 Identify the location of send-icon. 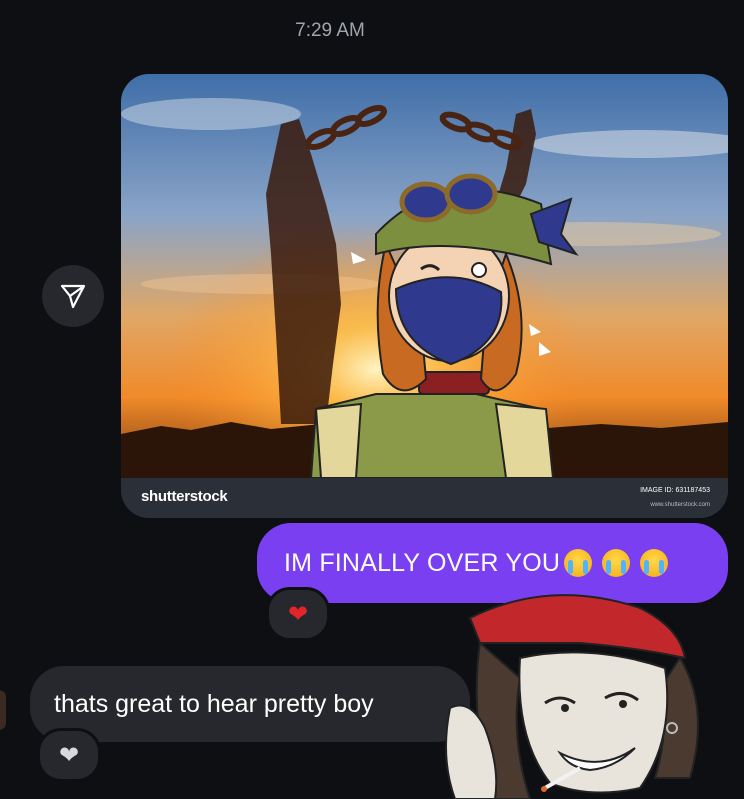
(73, 296).